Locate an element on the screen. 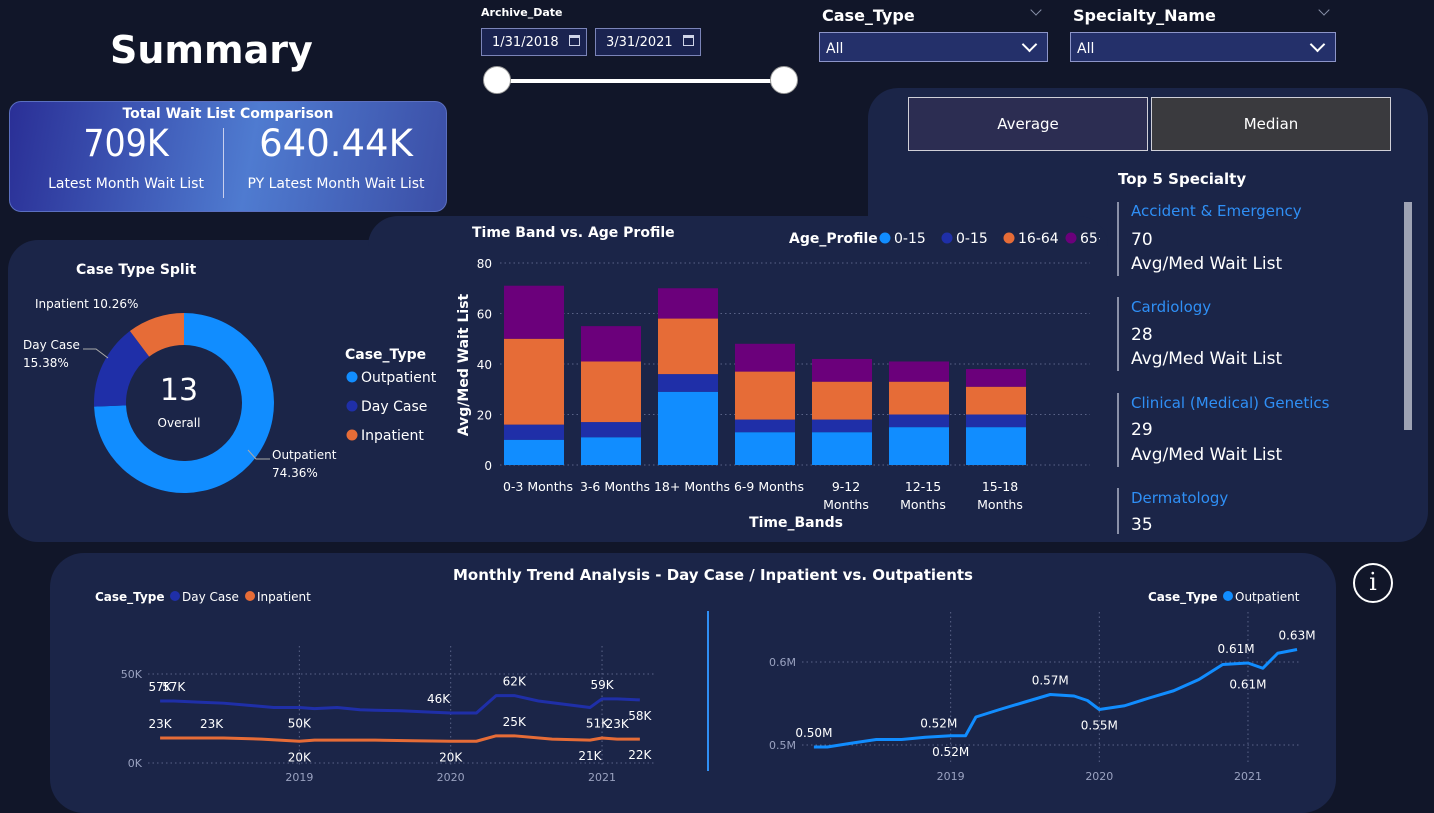 Image resolution: width=1434 pixels, height=813 pixels. y-tick-label: 0 is located at coordinates (488, 466).